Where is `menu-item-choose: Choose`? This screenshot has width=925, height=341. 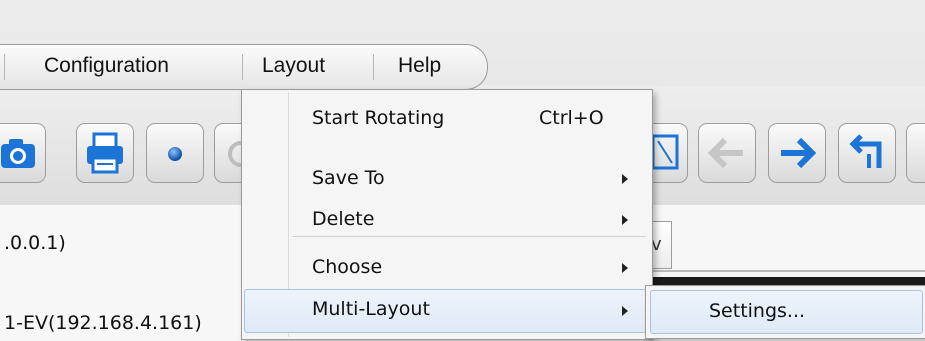 menu-item-choose: Choose is located at coordinates (446, 268).